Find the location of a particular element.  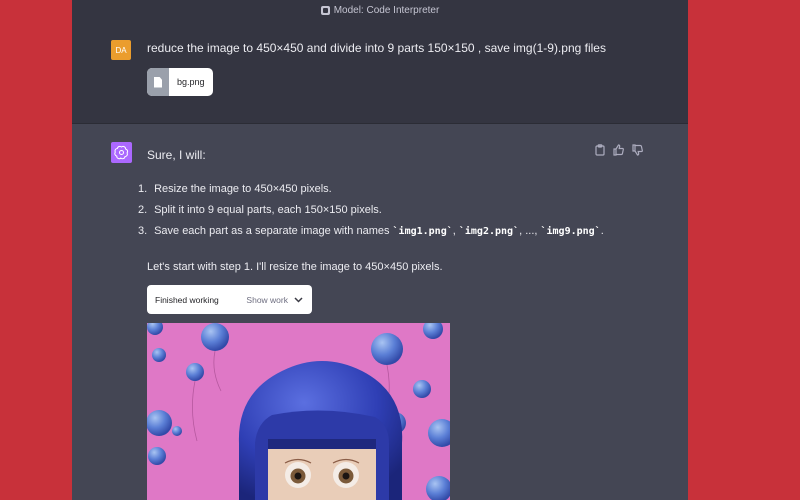

file-icon is located at coordinates (158, 82).